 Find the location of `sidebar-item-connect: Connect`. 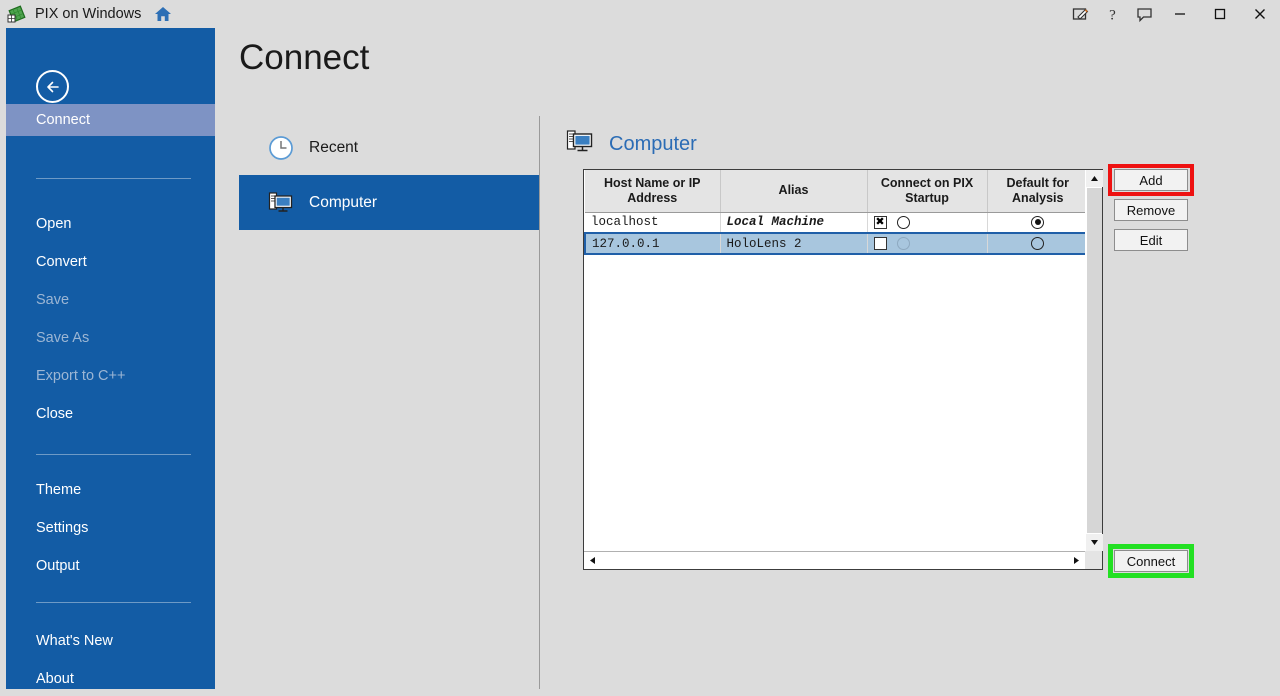

sidebar-item-connect: Connect is located at coordinates (110, 120).